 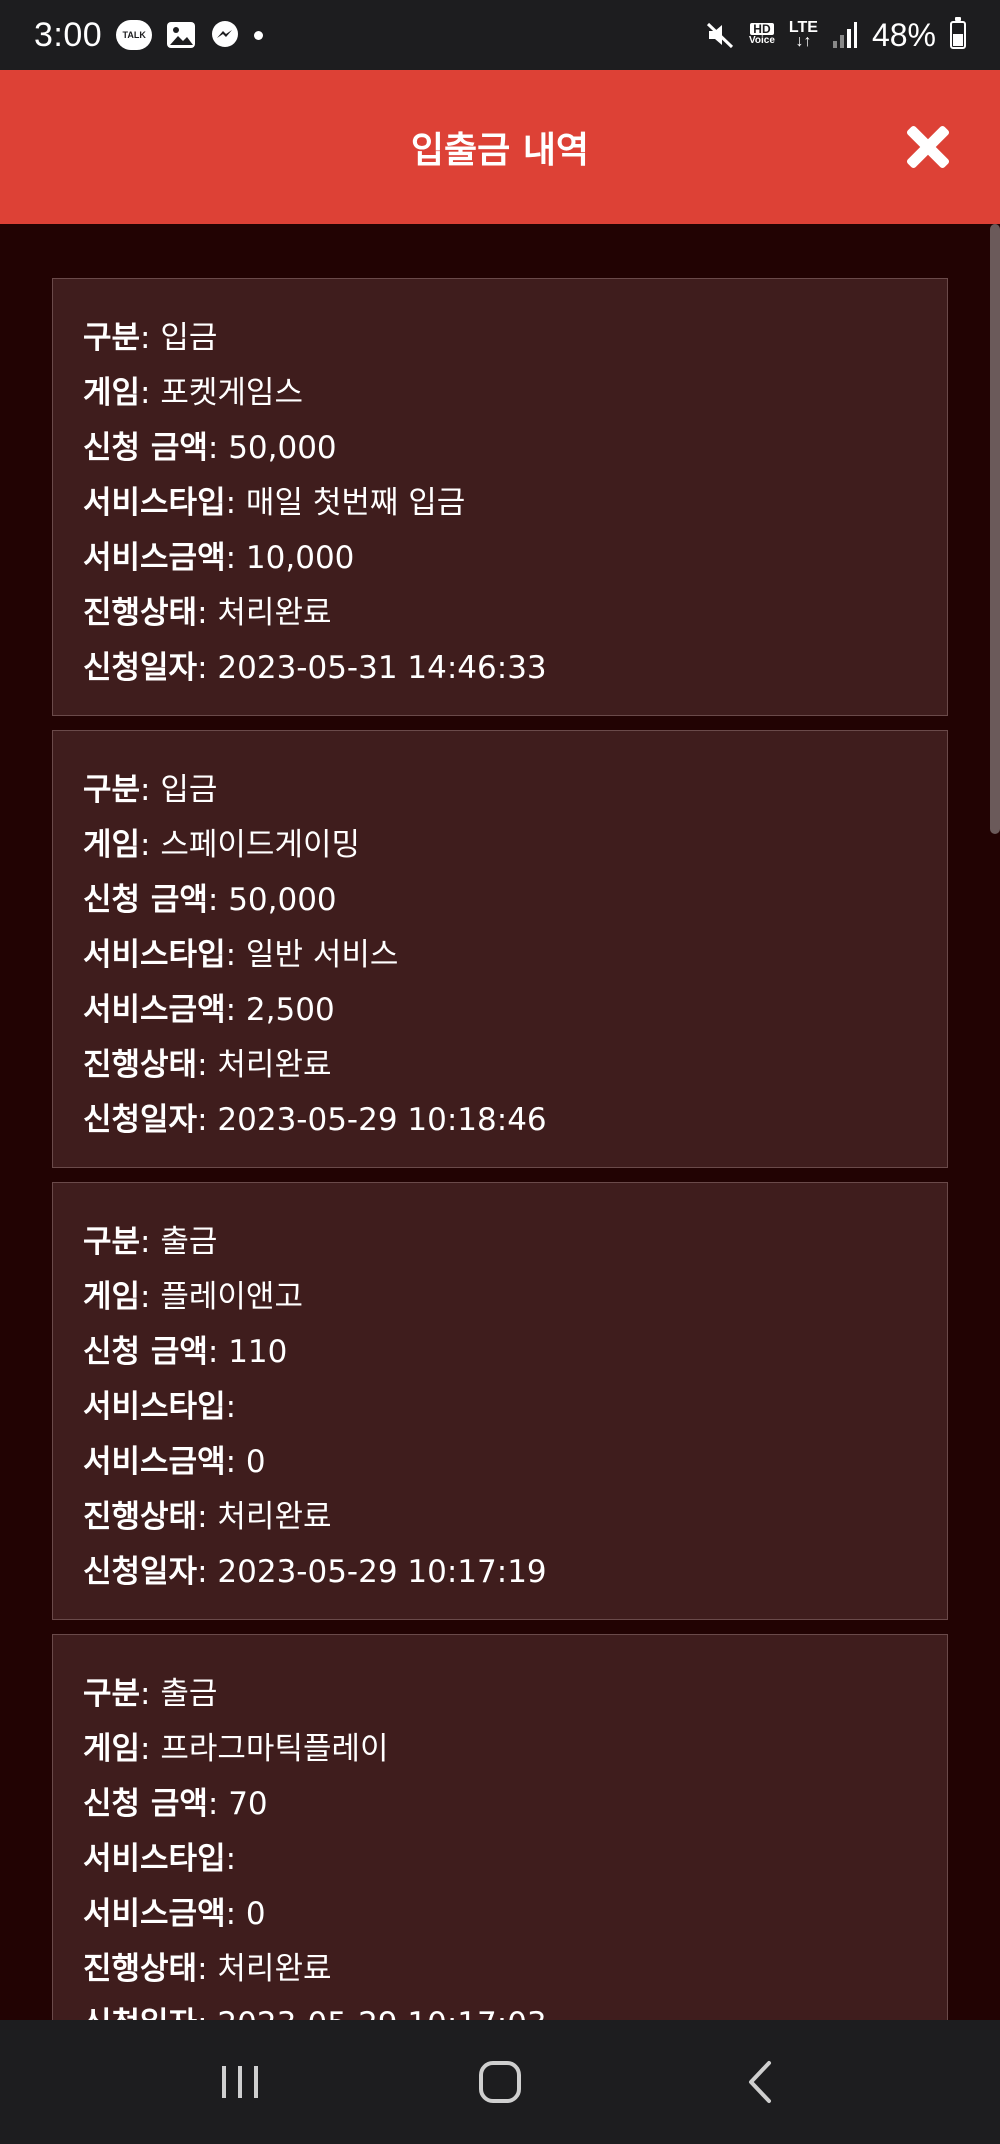 What do you see at coordinates (181, 35) in the screenshot?
I see `gallery-icon` at bounding box center [181, 35].